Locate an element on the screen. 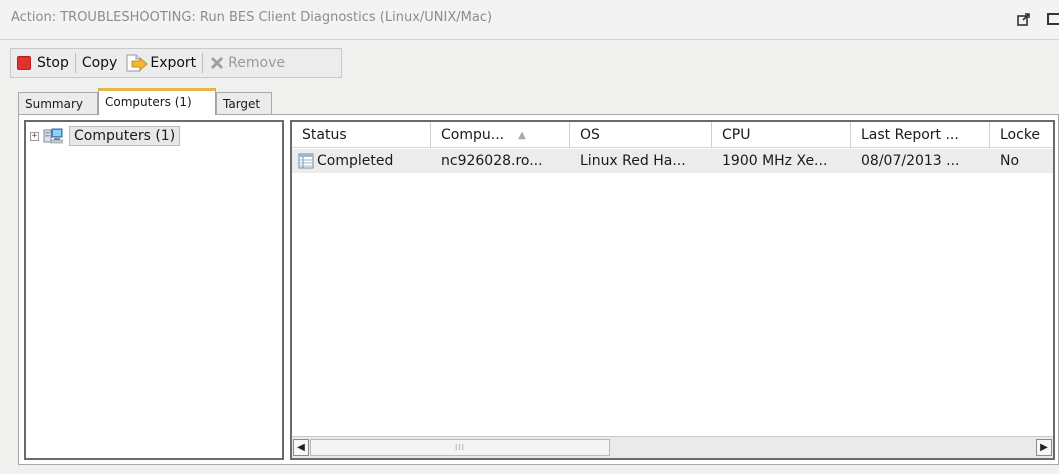 Image resolution: width=1059 pixels, height=474 pixels. column-status-label: Status is located at coordinates (324, 135).